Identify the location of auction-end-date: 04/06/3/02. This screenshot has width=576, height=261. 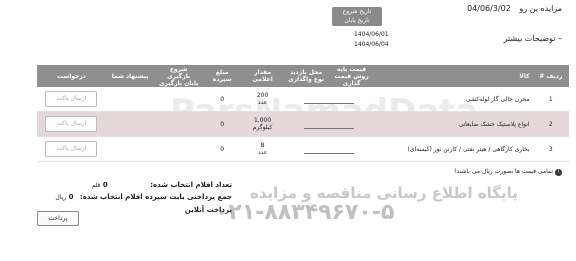
(489, 8).